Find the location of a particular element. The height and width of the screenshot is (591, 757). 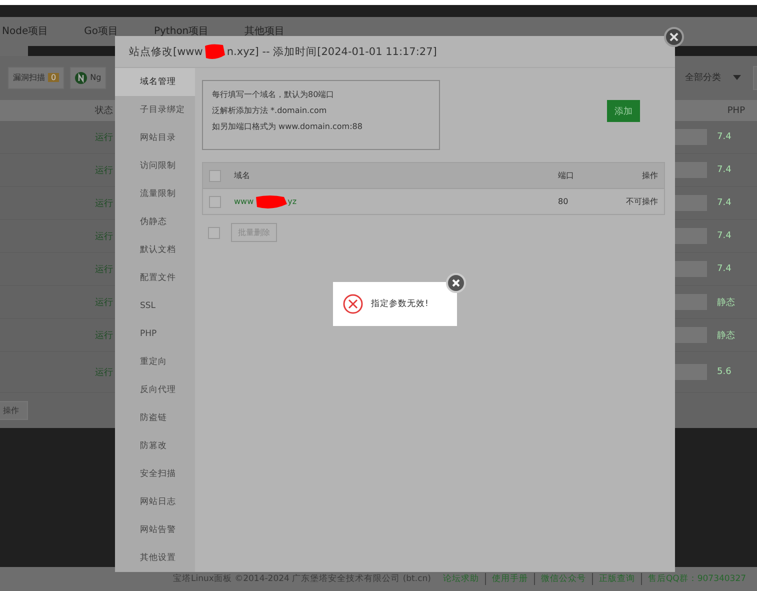

column-header: 域名 is located at coordinates (242, 175).